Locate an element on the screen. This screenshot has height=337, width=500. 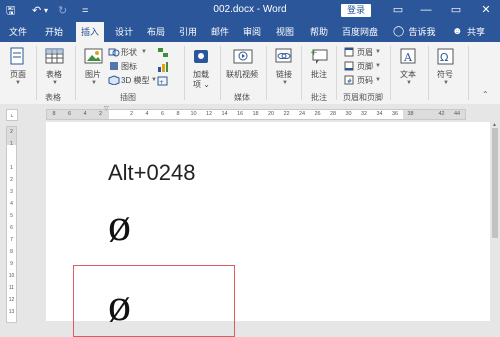
ruler-tick-label: 42 is located at coordinates (441, 114).